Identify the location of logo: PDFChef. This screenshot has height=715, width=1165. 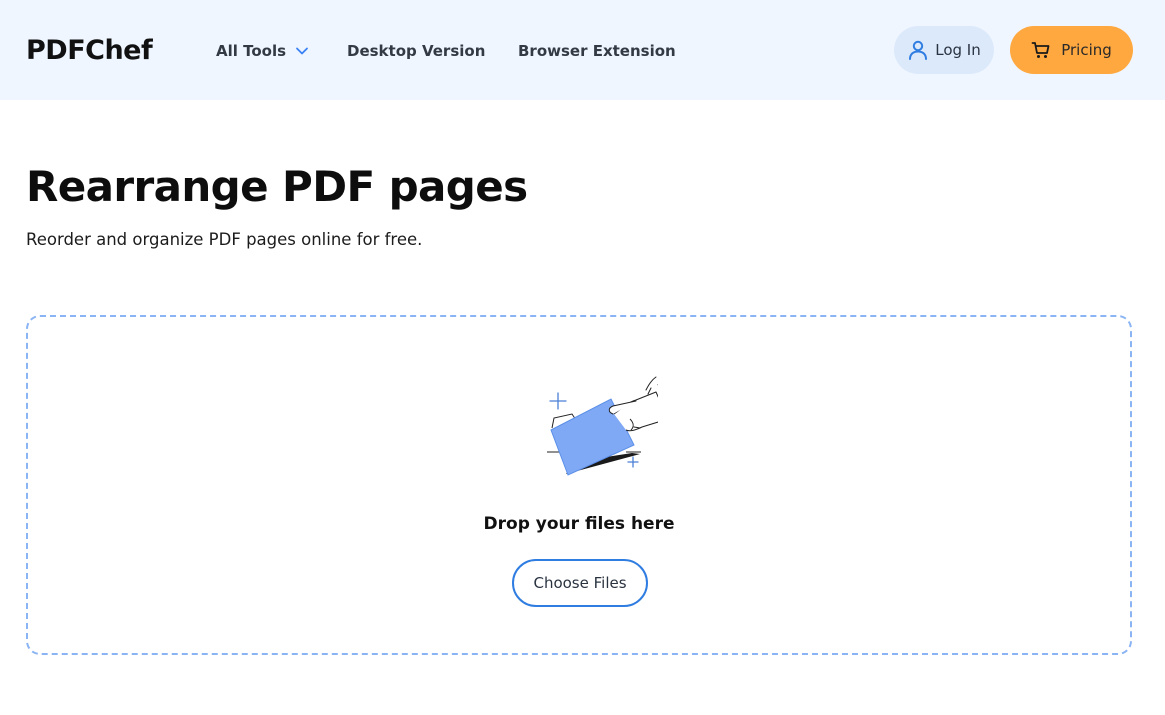
(89, 51).